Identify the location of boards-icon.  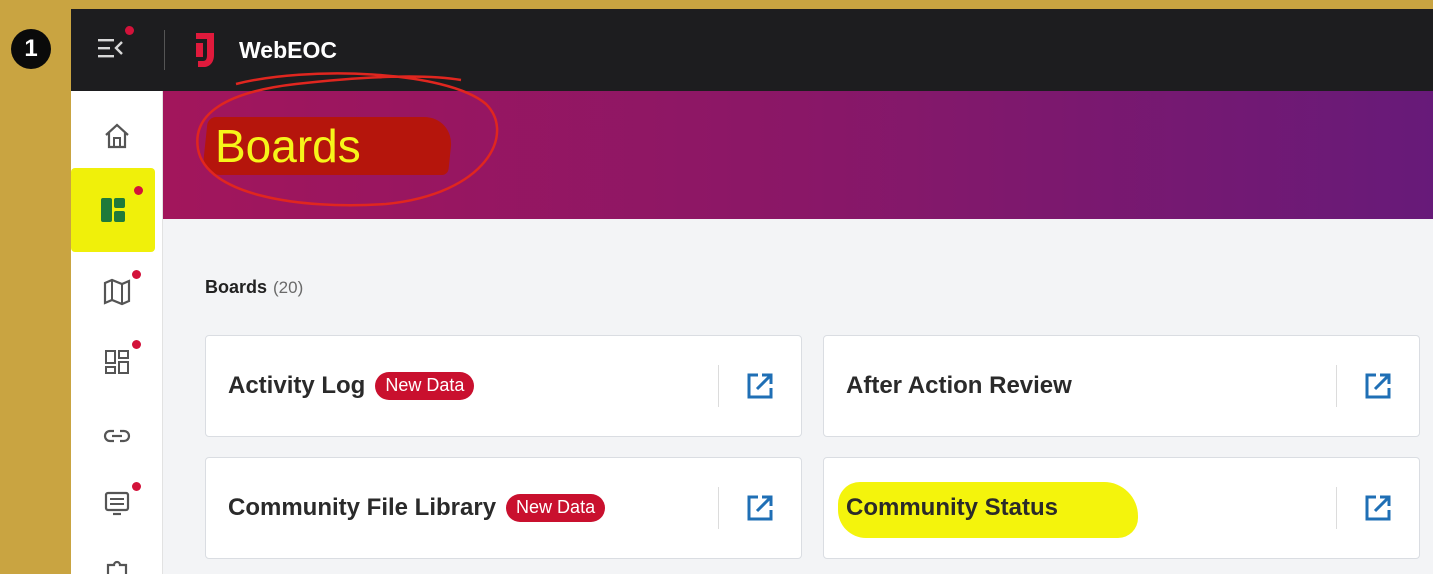
(113, 210).